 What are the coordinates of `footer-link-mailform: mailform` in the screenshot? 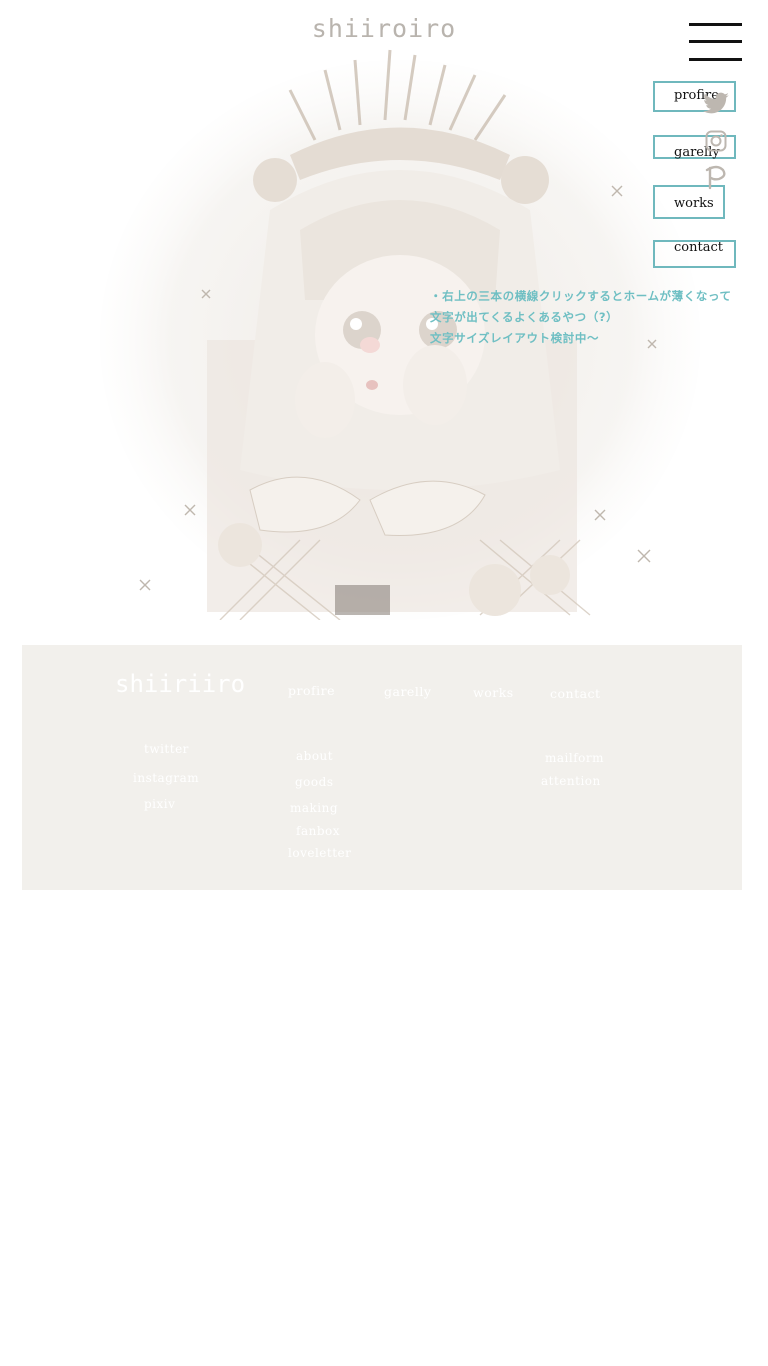 It's located at (574, 758).